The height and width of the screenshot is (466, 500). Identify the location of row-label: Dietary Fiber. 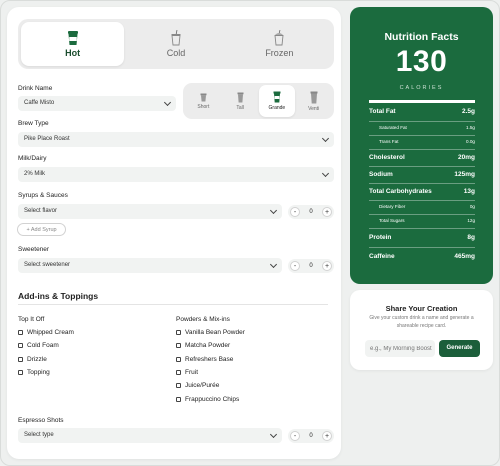
(392, 207).